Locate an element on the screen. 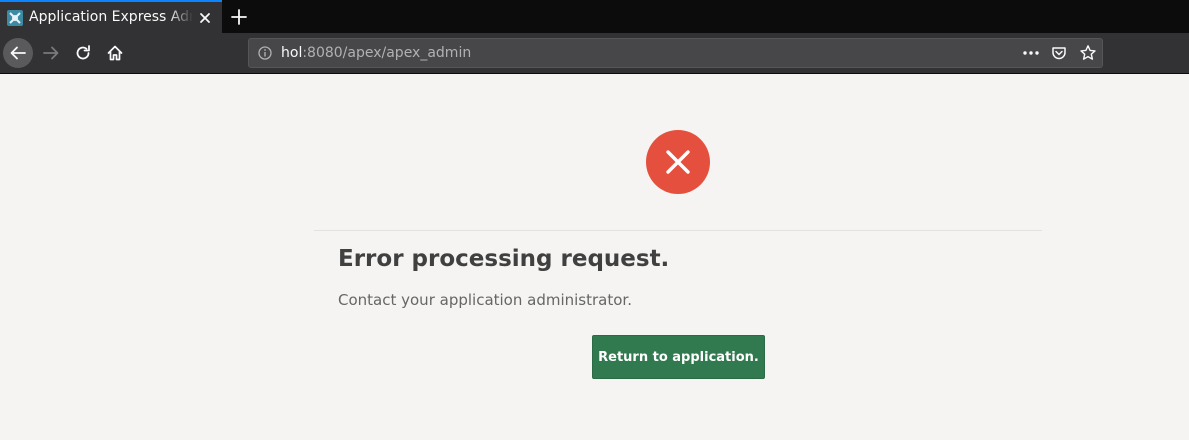 The height and width of the screenshot is (440, 1189). tab-title: Application Express Administration is located at coordinates (111, 17).